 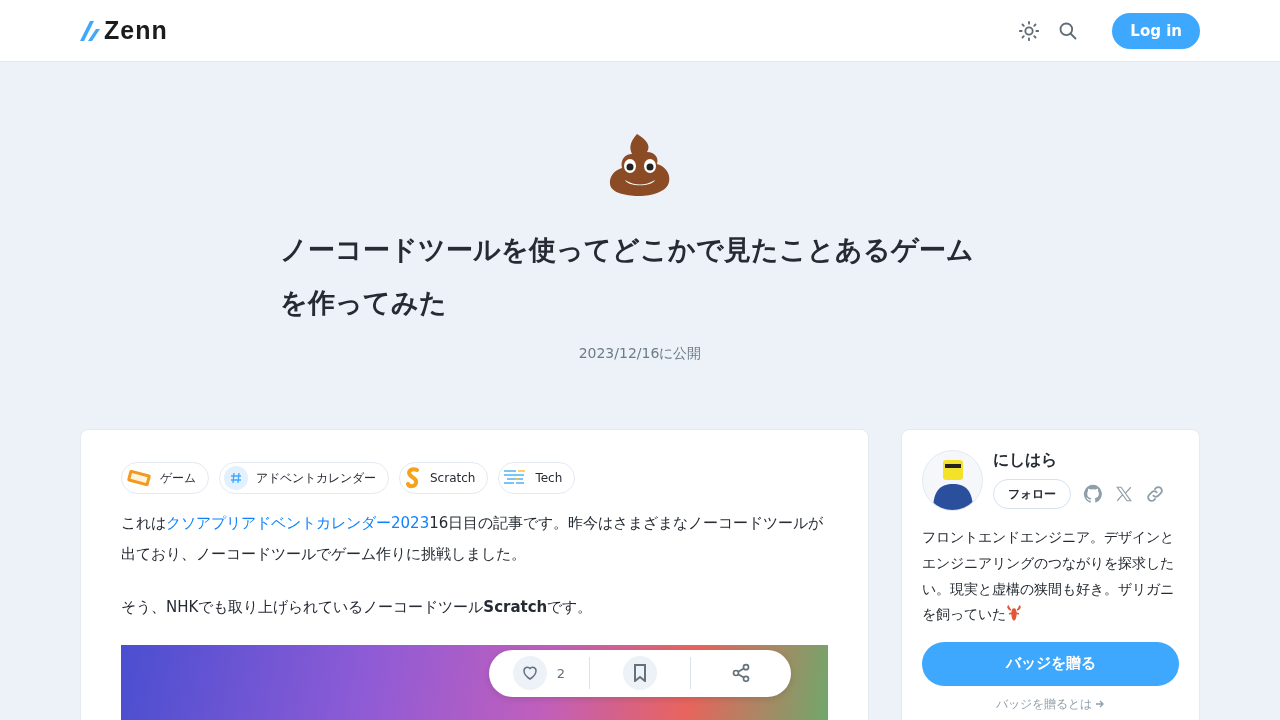 What do you see at coordinates (1029, 30) in the screenshot?
I see `sun-icon` at bounding box center [1029, 30].